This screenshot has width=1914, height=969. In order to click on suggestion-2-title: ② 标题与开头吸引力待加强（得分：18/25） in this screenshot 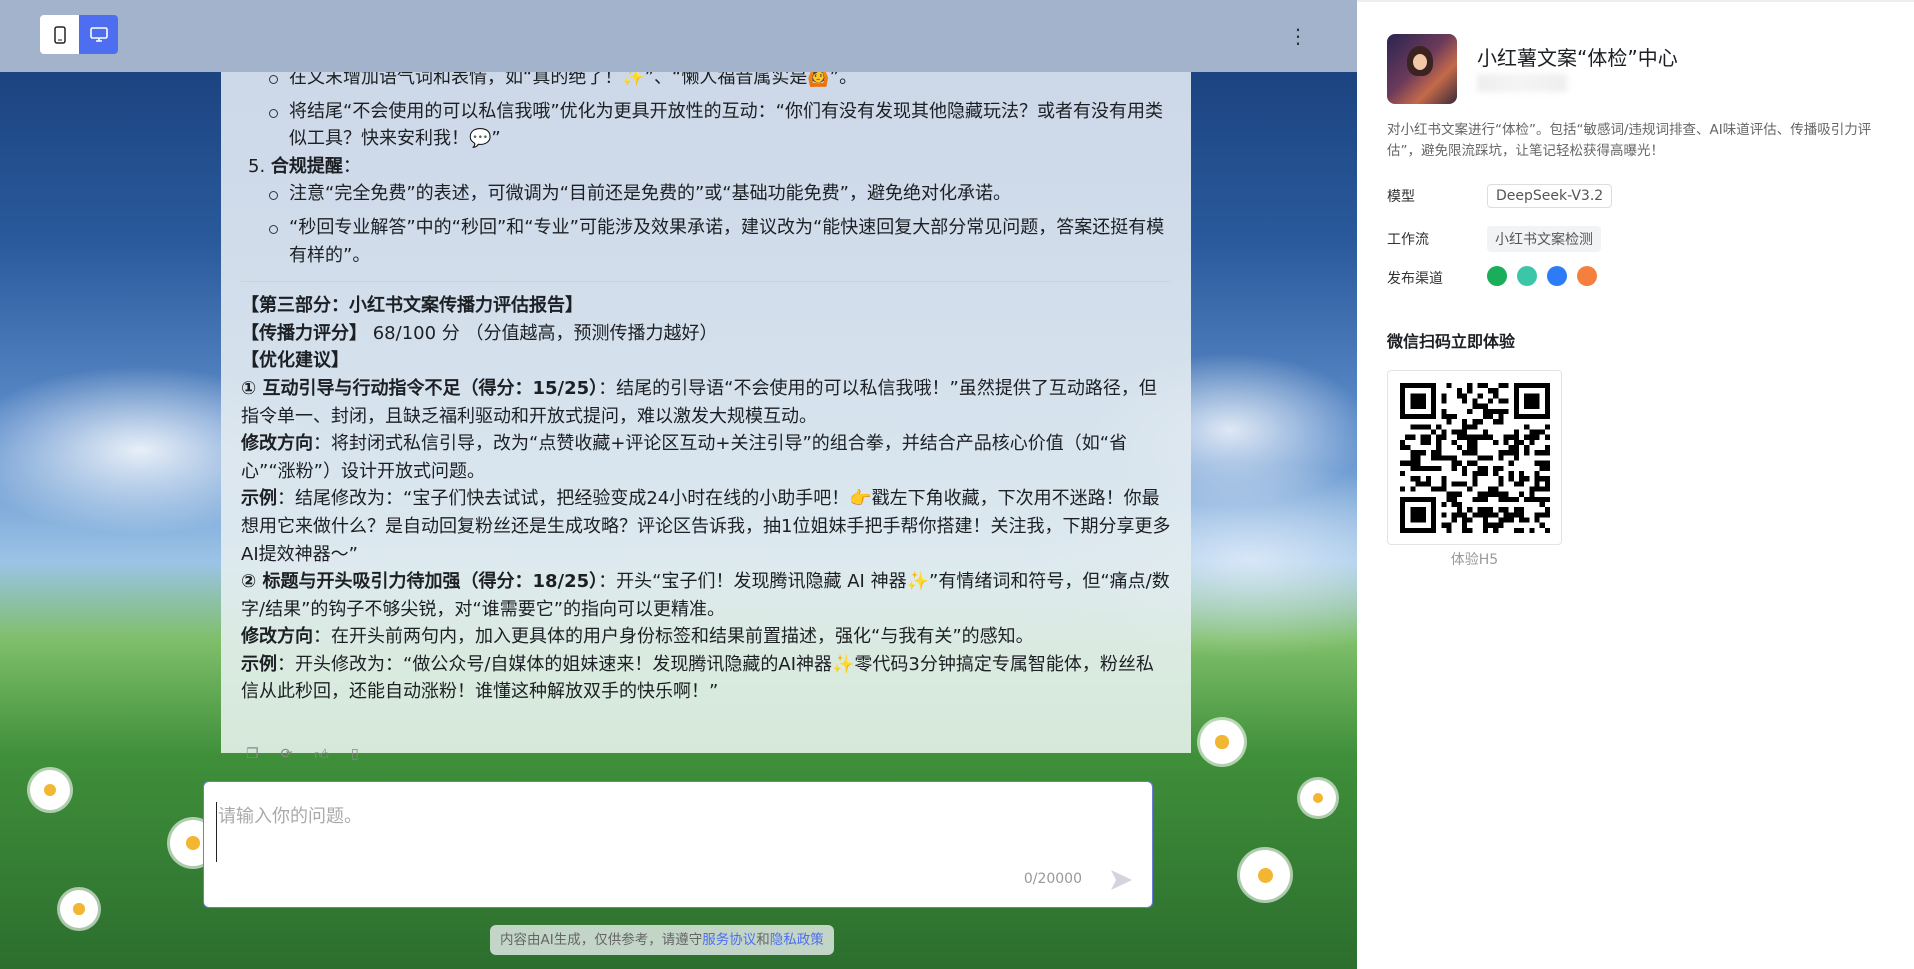, I will do `click(420, 582)`.